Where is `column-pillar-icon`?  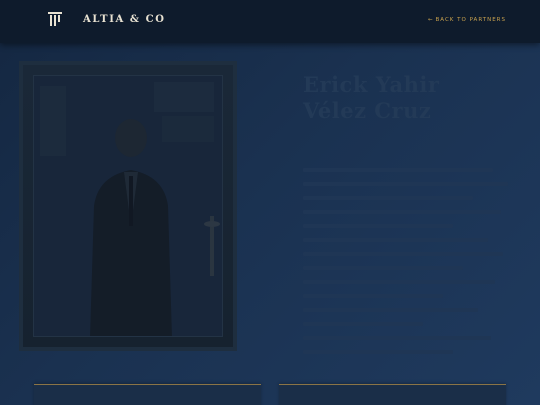
column-pillar-icon is located at coordinates (55, 19).